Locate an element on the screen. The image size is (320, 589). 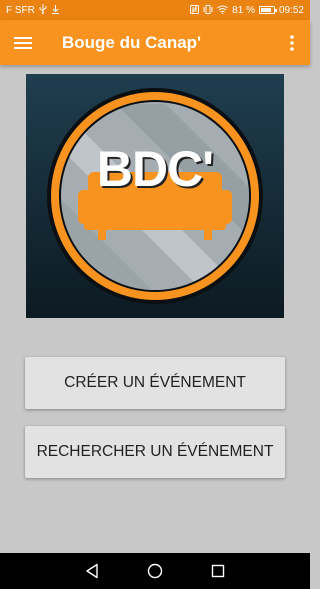
search-event-button: RECHERCHER UN ÉVÉNEMENT is located at coordinates (155, 452).